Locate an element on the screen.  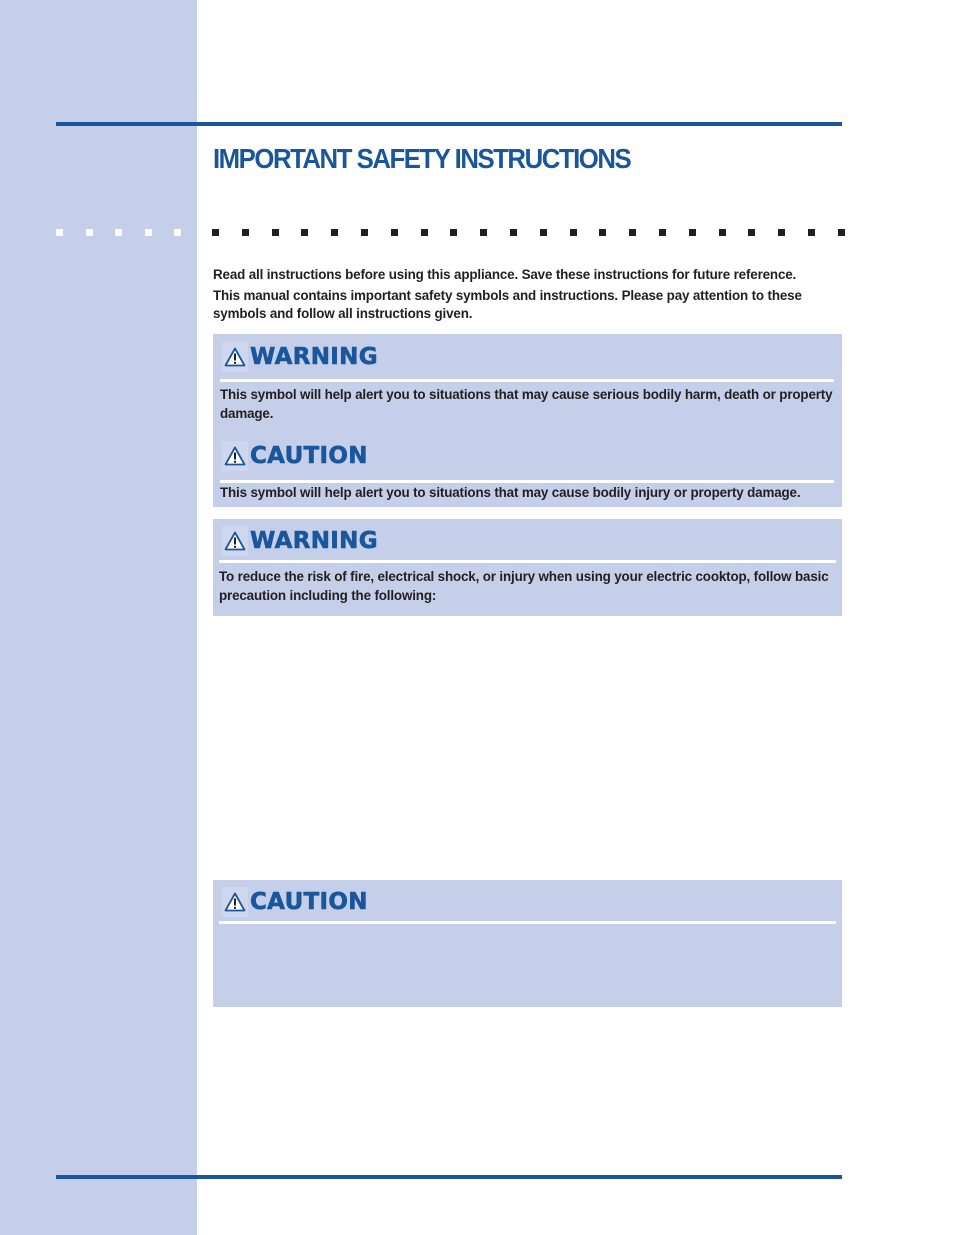
page-title: IMPORTANT SAFETY INSTRUCTIONS is located at coordinates (422, 158).